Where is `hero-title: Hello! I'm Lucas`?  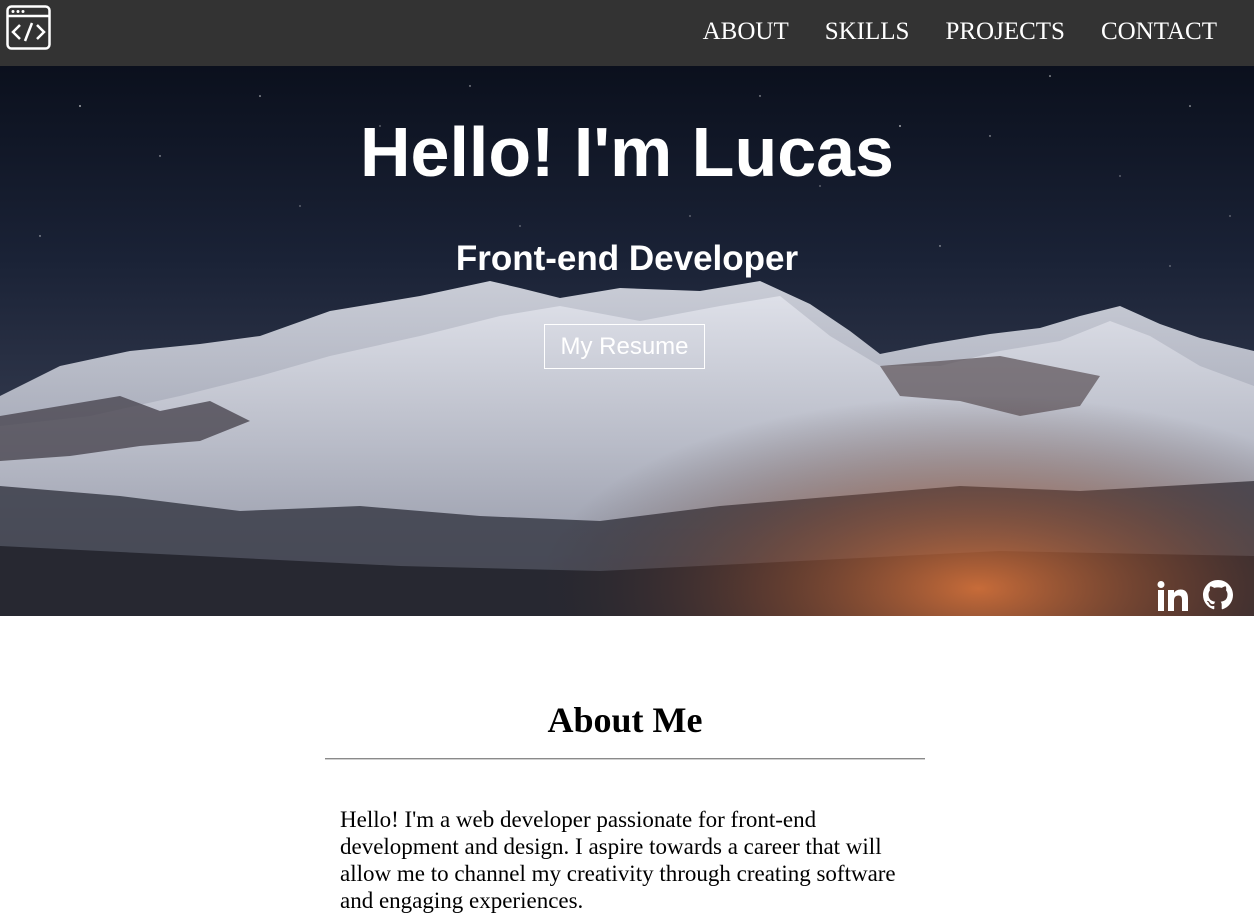
hero-title: Hello! I'm Lucas is located at coordinates (627, 152).